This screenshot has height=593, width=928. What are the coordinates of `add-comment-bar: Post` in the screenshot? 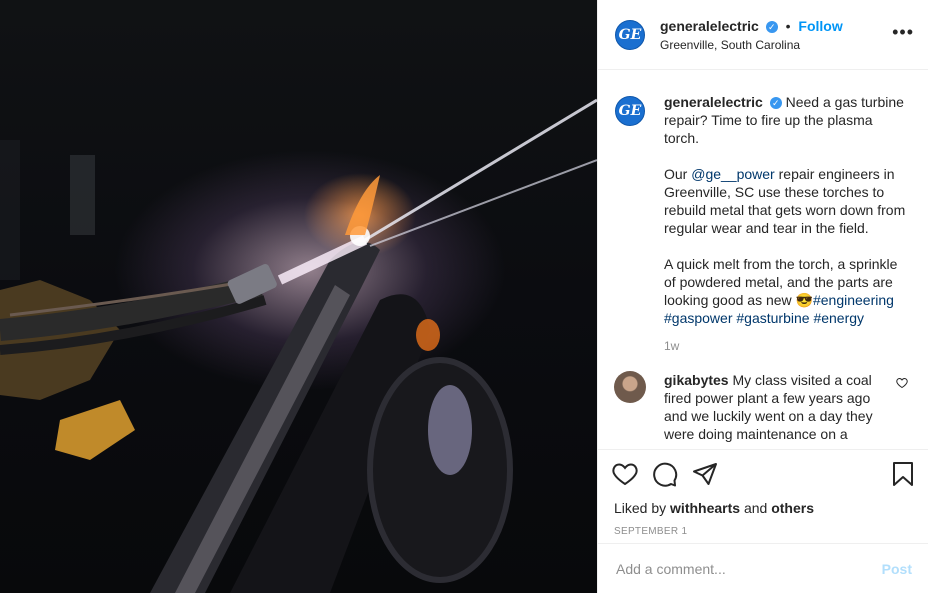 It's located at (763, 568).